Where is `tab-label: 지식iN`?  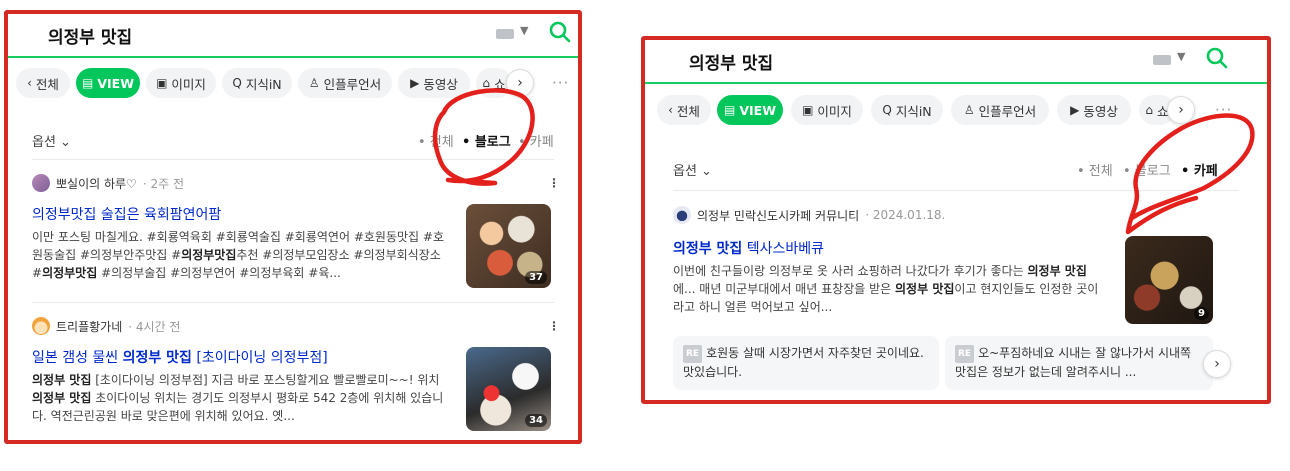 tab-label: 지식iN is located at coordinates (913, 111).